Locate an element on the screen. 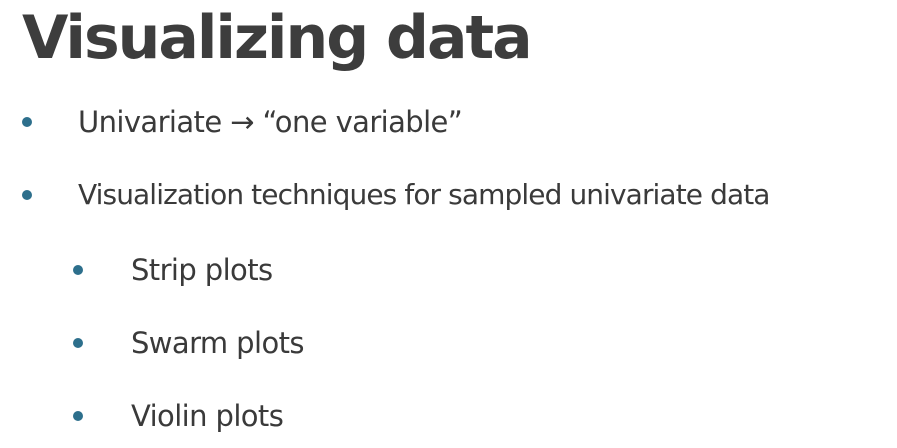 This screenshot has height=448, width=897. sub-bullet-text: Violin plots is located at coordinates (207, 416).